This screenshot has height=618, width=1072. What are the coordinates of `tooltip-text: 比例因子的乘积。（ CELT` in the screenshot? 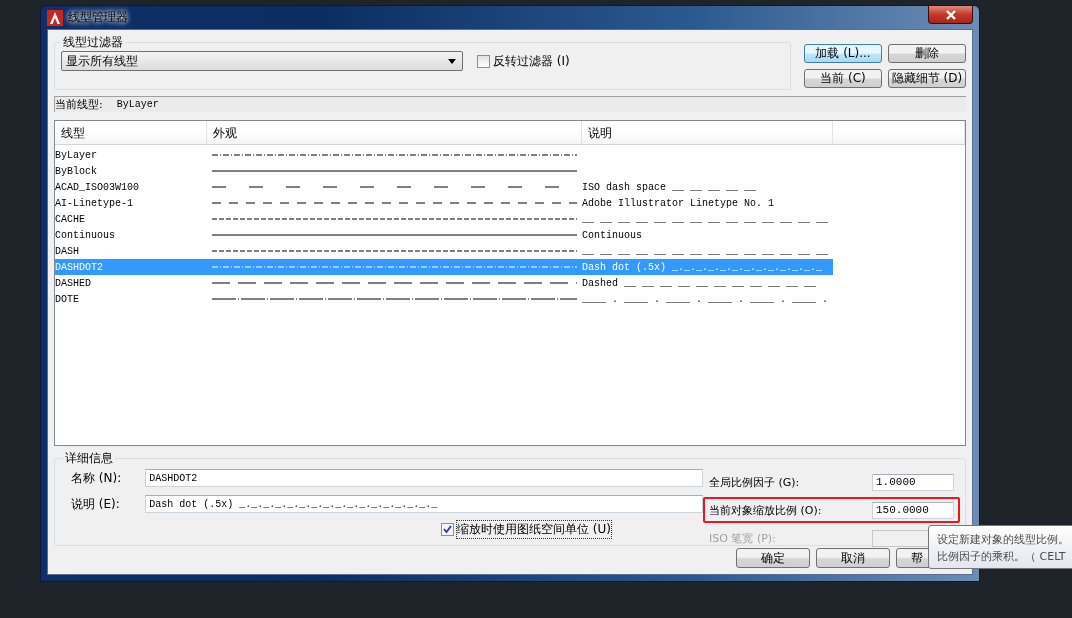 It's located at (1002, 557).